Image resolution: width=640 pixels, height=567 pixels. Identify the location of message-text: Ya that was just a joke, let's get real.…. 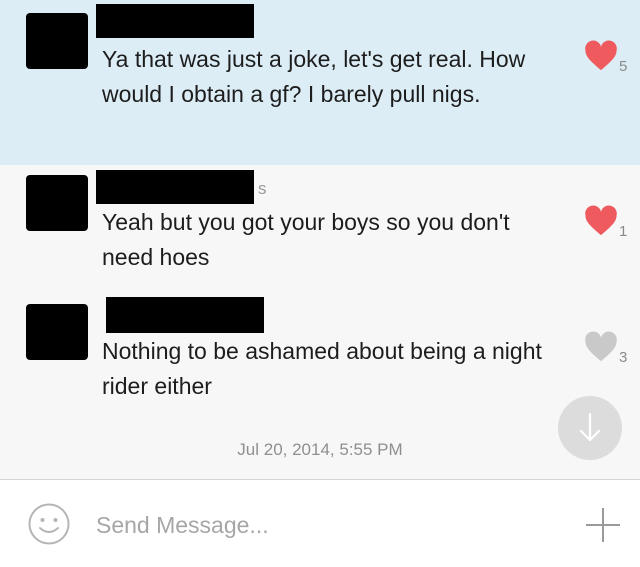
(314, 76).